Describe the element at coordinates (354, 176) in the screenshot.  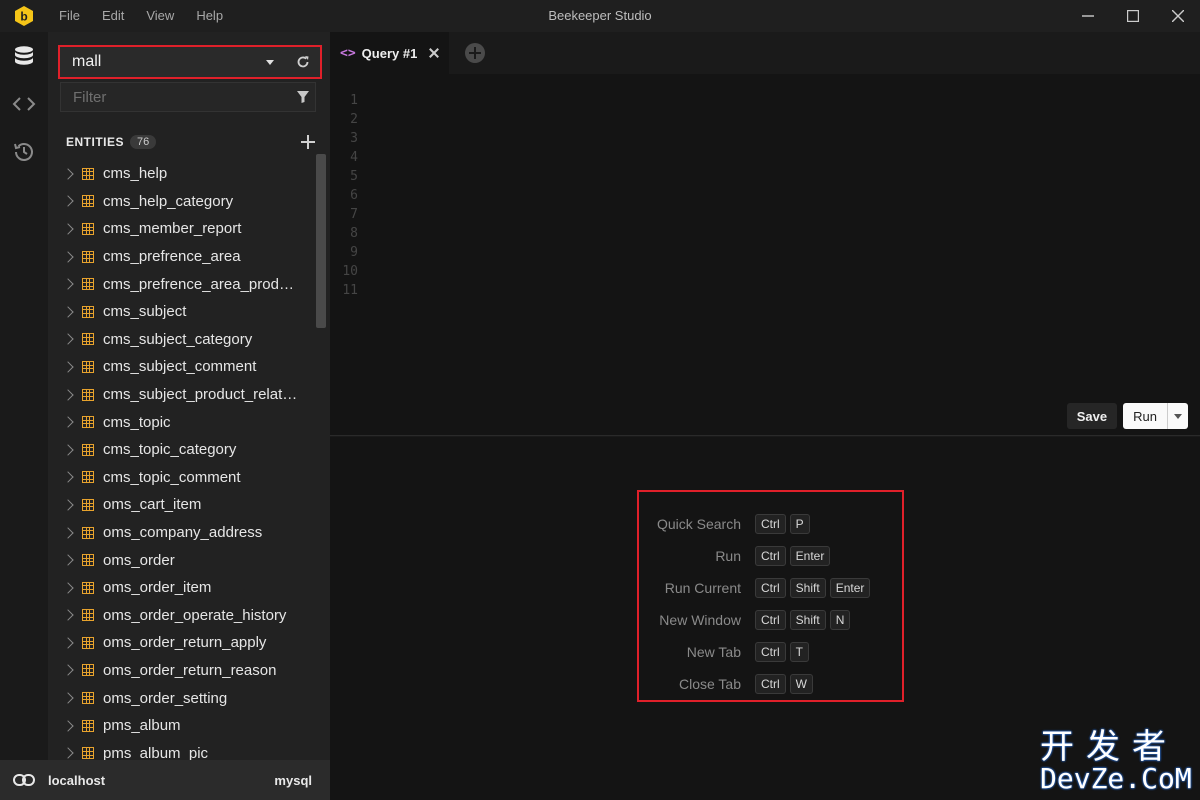
I see `line-number: 5` at that location.